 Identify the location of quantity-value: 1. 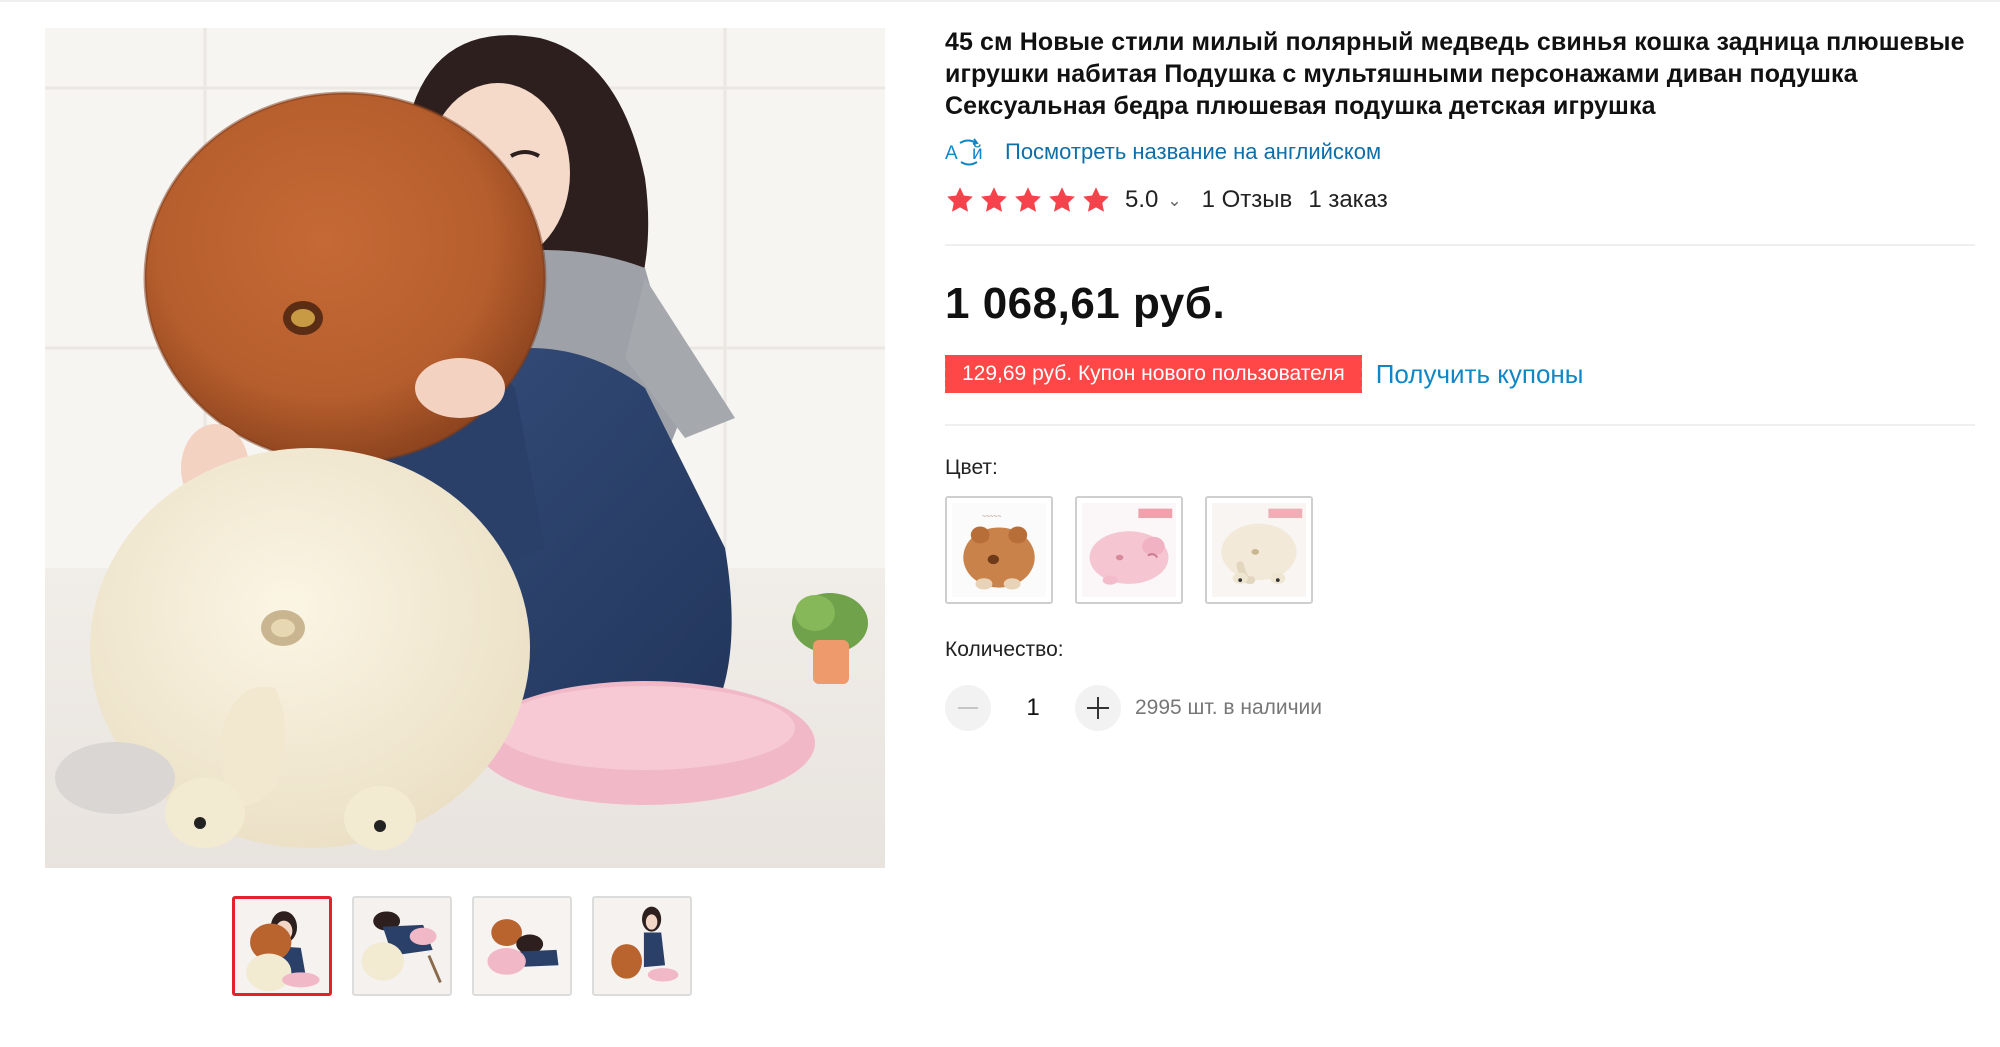
(1033, 708).